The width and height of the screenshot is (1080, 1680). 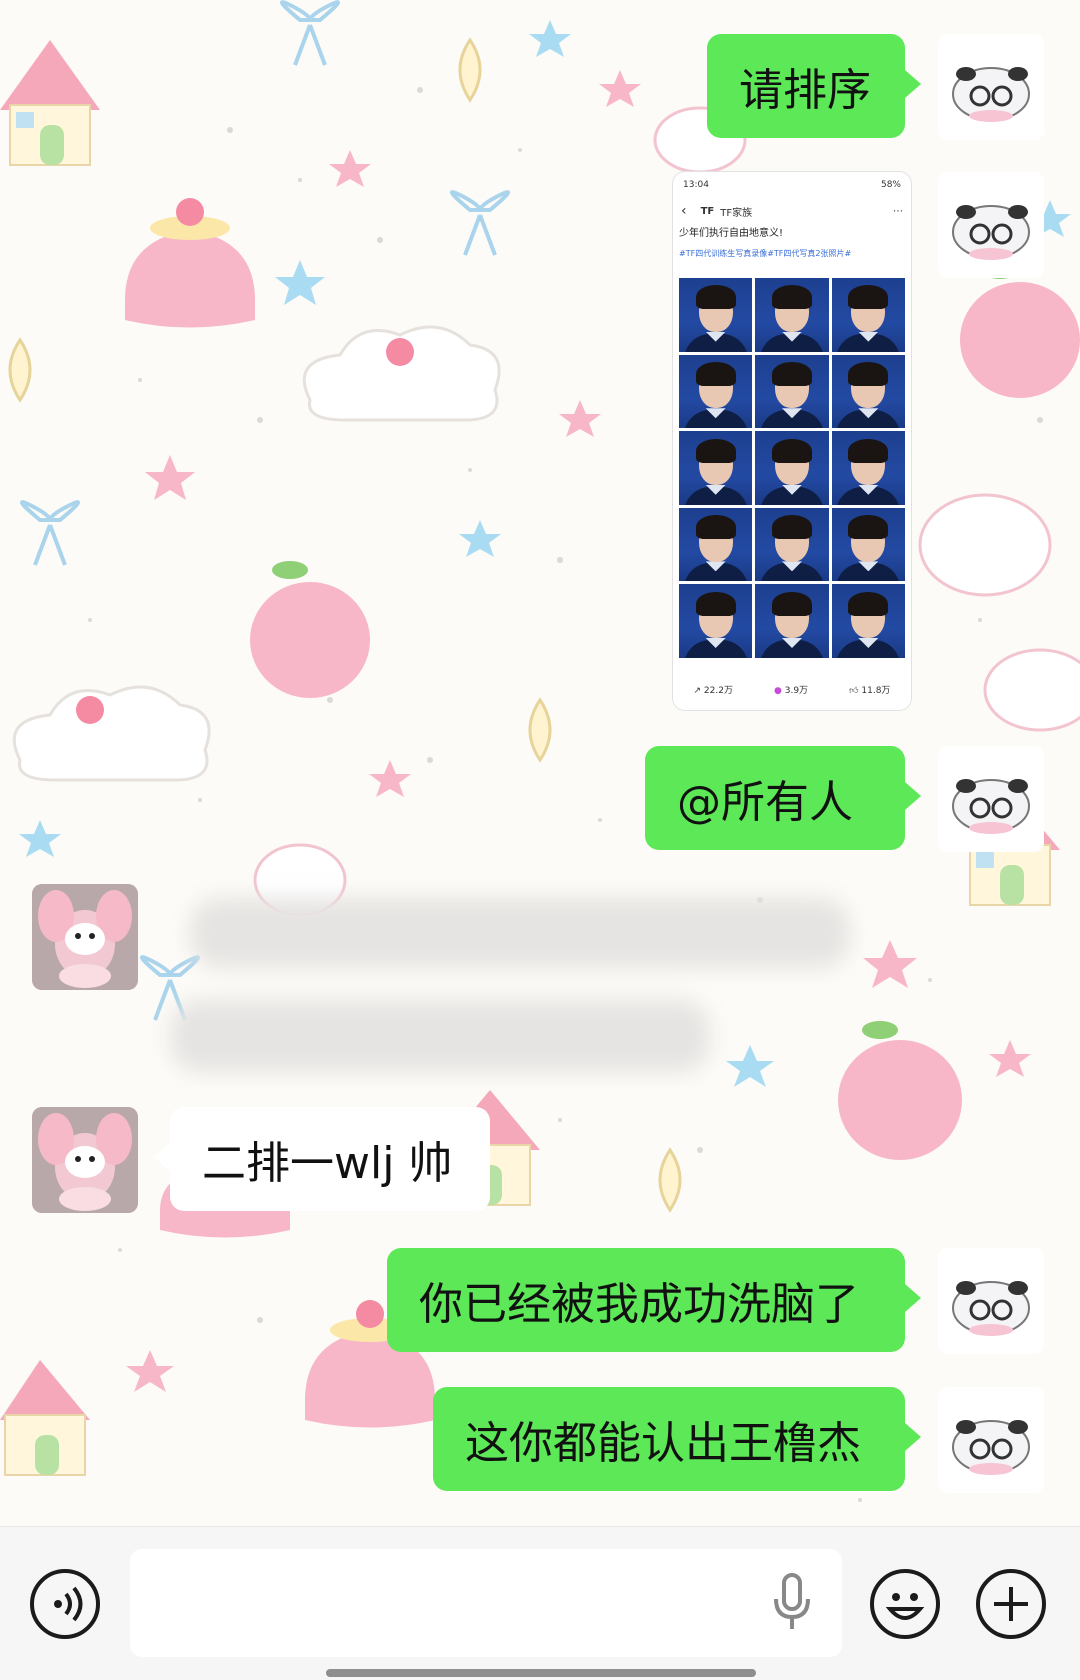 I want to click on message-bubble: @所有人, so click(x=783, y=798).